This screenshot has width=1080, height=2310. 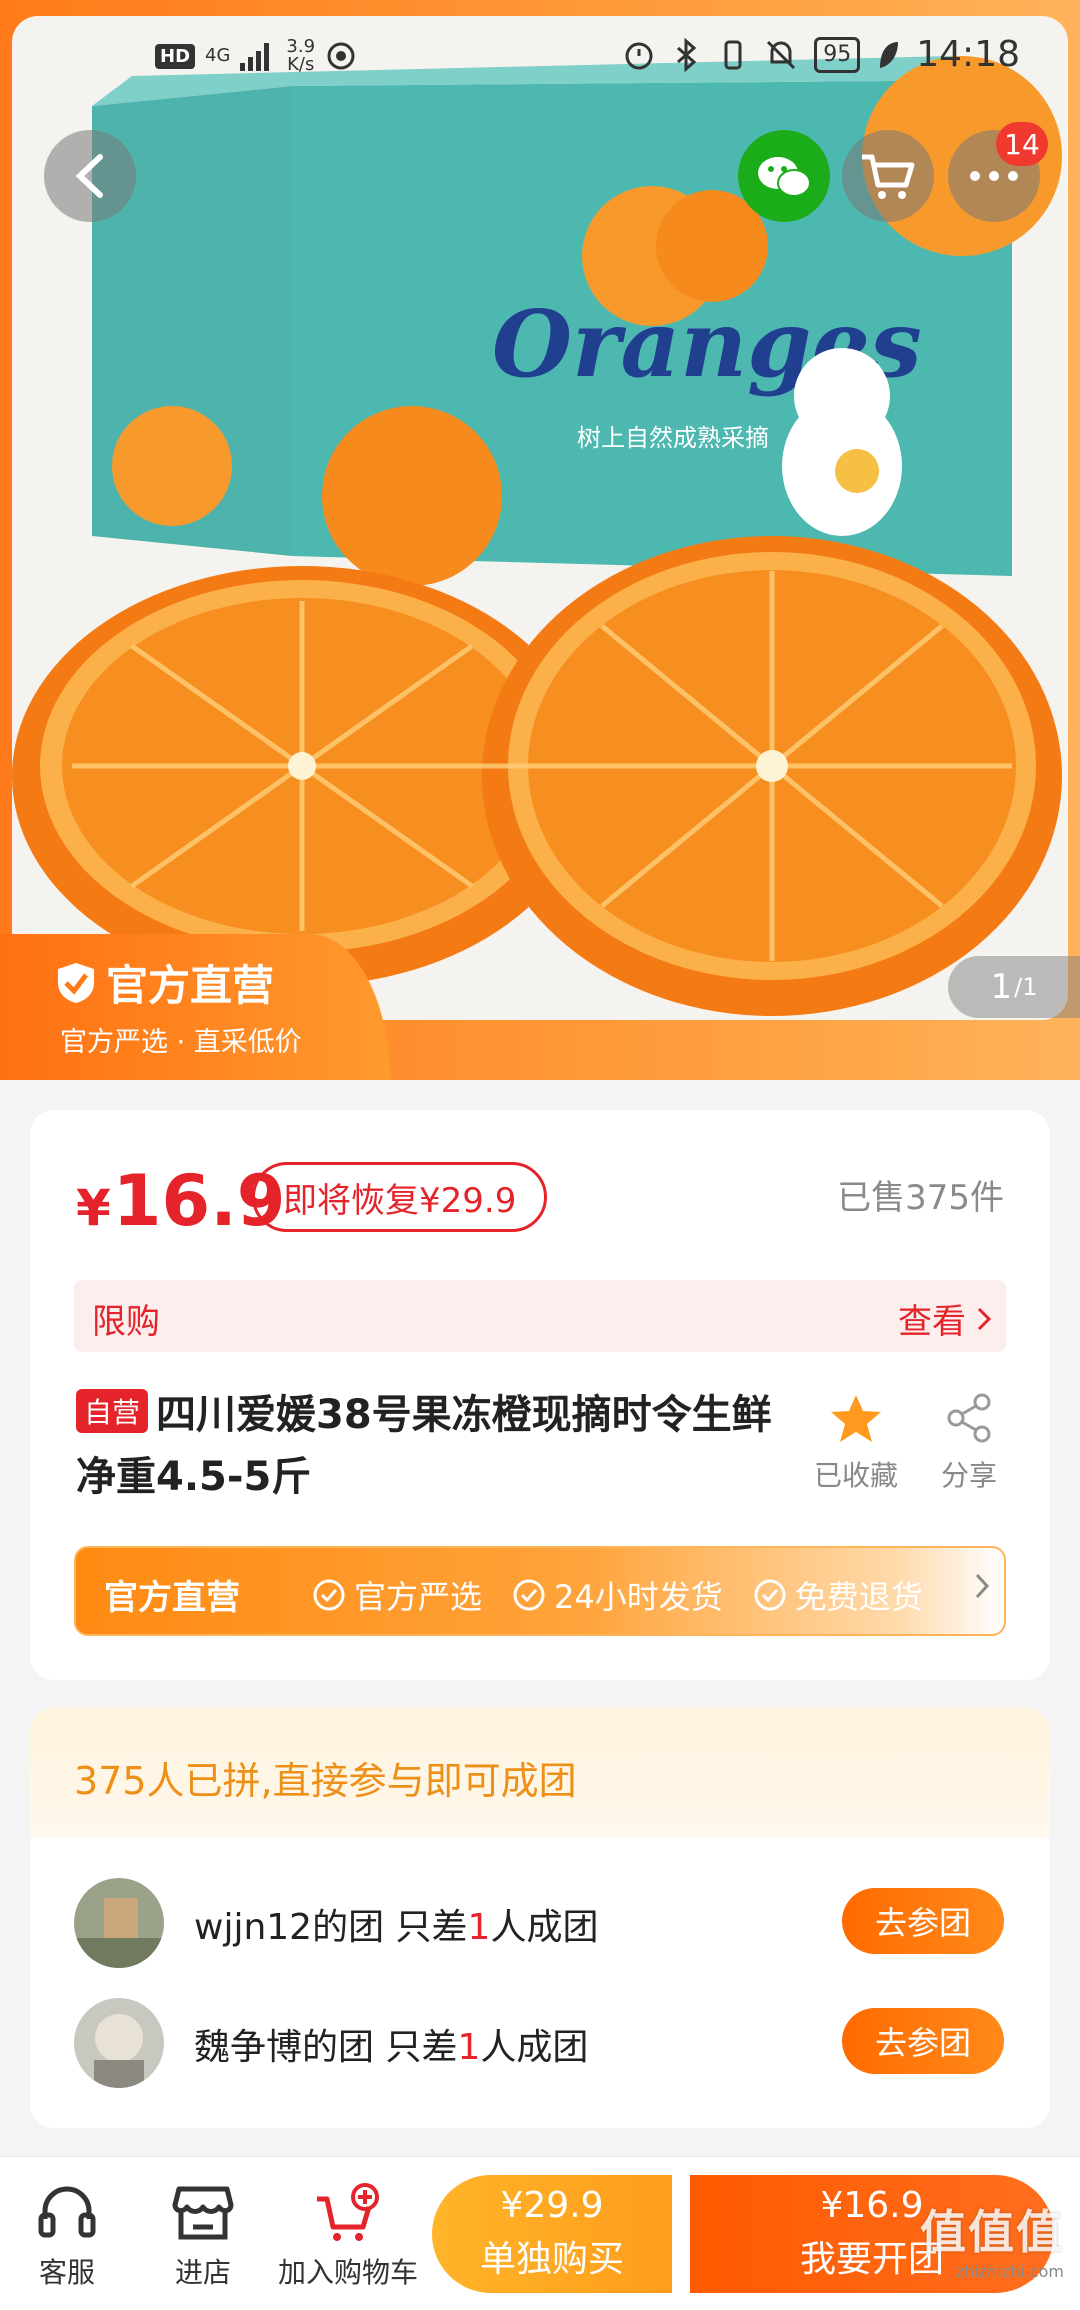 I want to click on customer-service-label: 客服, so click(x=66, y=2272).